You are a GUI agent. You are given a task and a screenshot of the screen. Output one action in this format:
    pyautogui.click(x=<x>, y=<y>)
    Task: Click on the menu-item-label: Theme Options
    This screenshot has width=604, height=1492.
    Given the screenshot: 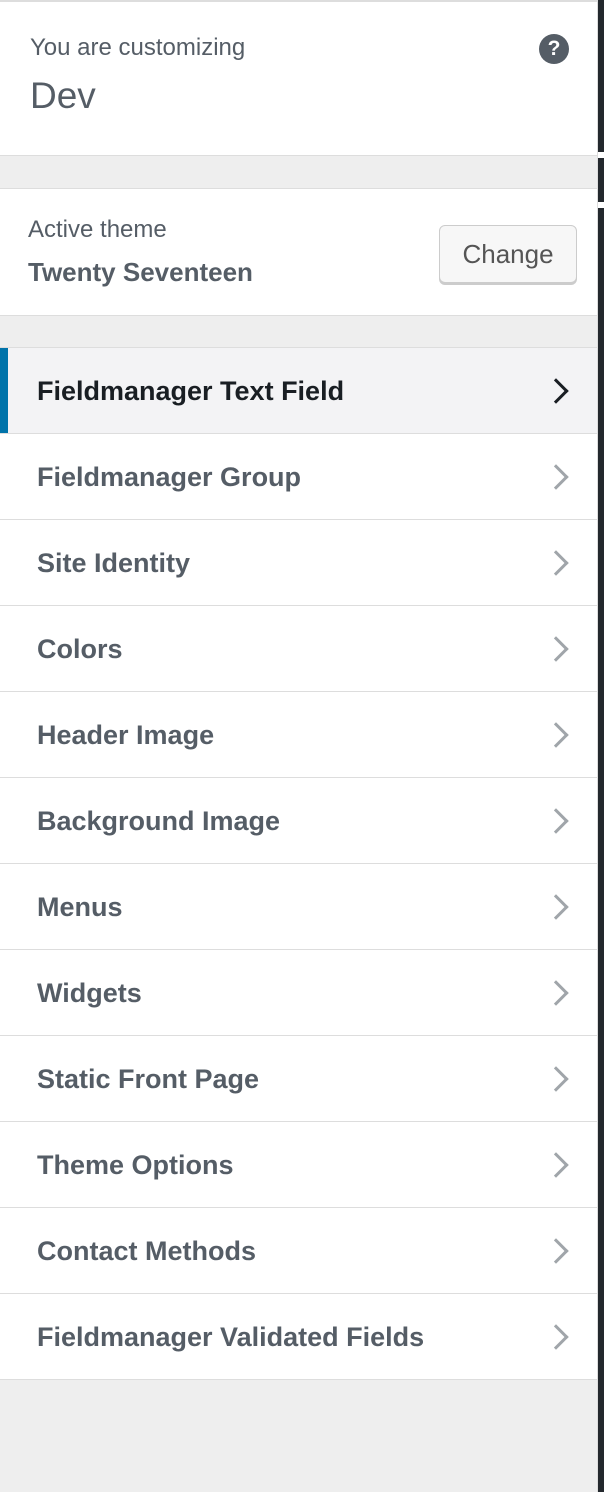 What is the action you would take?
    pyautogui.click(x=135, y=1164)
    